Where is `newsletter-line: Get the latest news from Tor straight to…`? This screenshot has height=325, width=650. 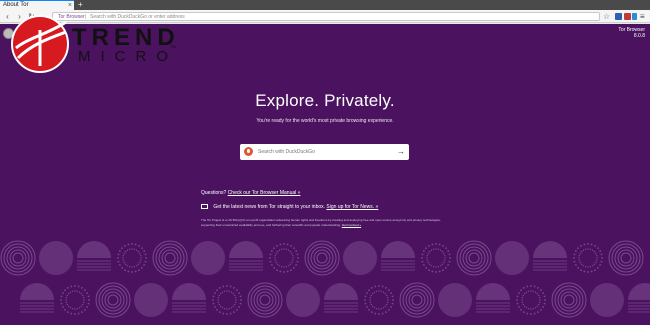
newsletter-line: Get the latest news from Tor straight to… is located at coordinates (289, 207).